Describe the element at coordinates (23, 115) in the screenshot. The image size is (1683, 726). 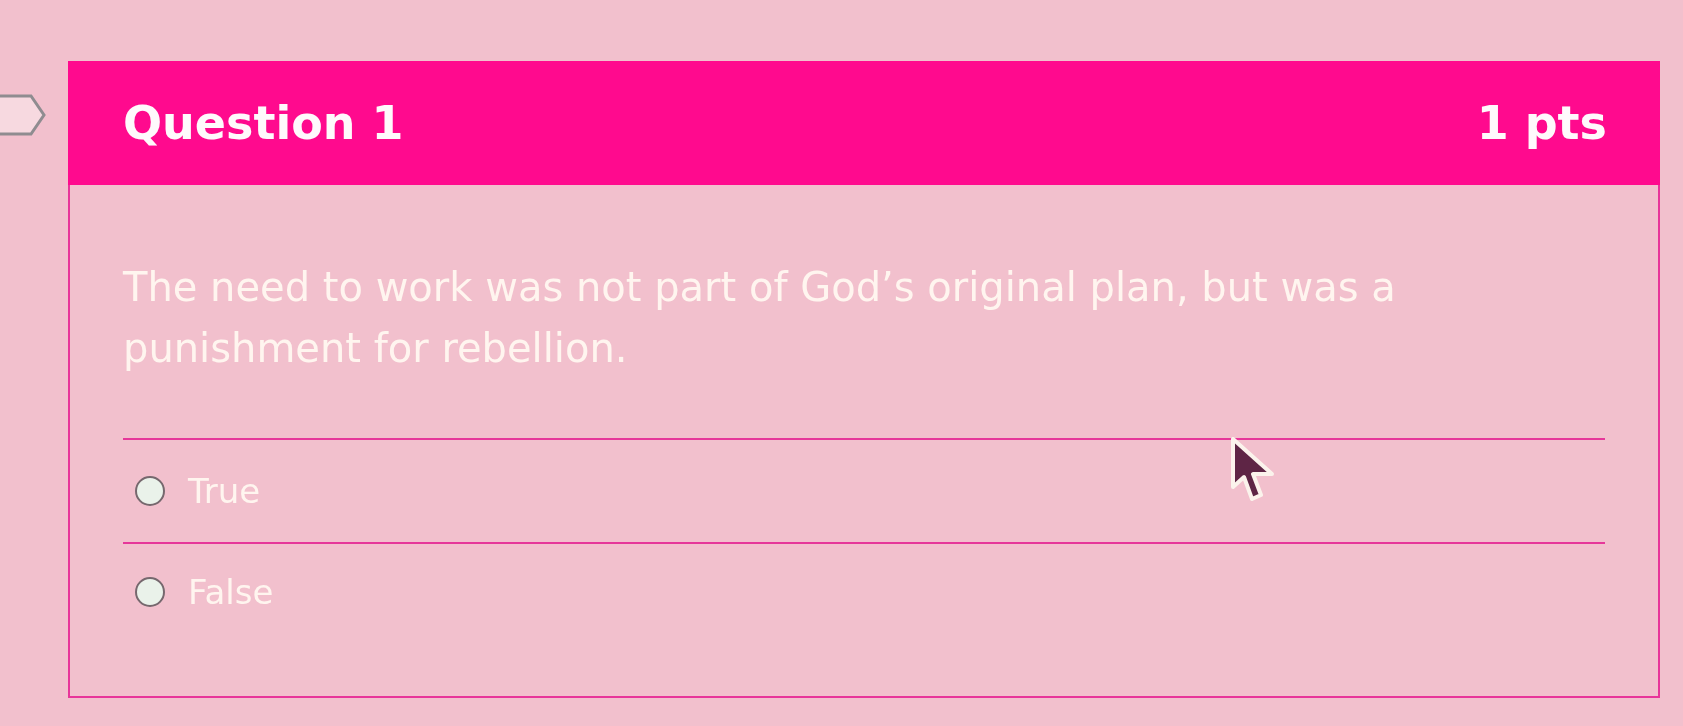
I see `flag-tag-icon` at that location.